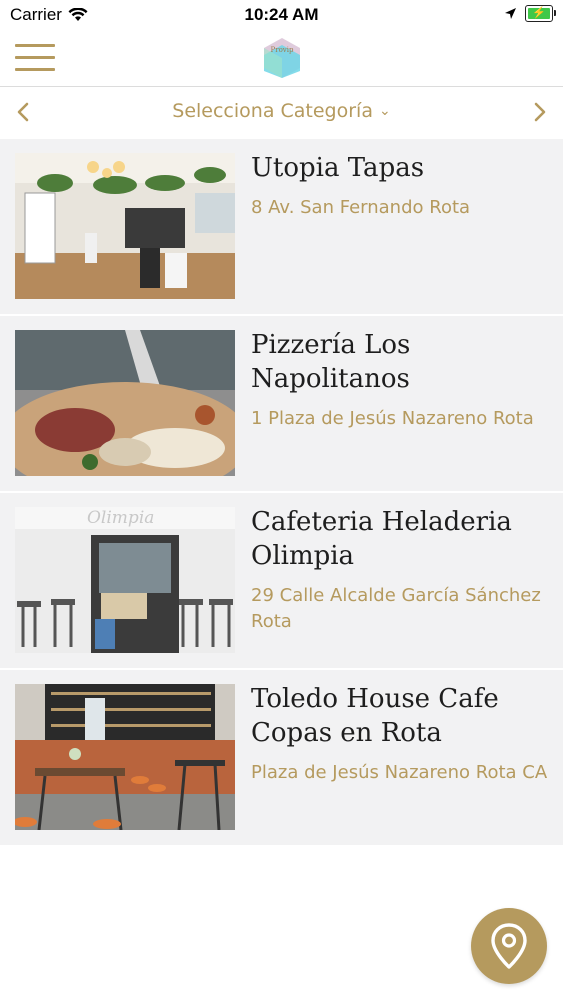  What do you see at coordinates (539, 112) in the screenshot?
I see `chevron-right-icon` at bounding box center [539, 112].